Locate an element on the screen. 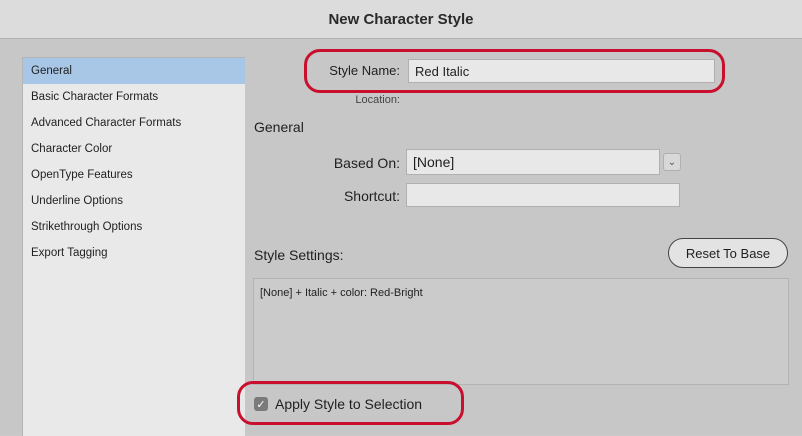 The width and height of the screenshot is (802, 436). apply-style-checkbox: ✓ is located at coordinates (261, 404).